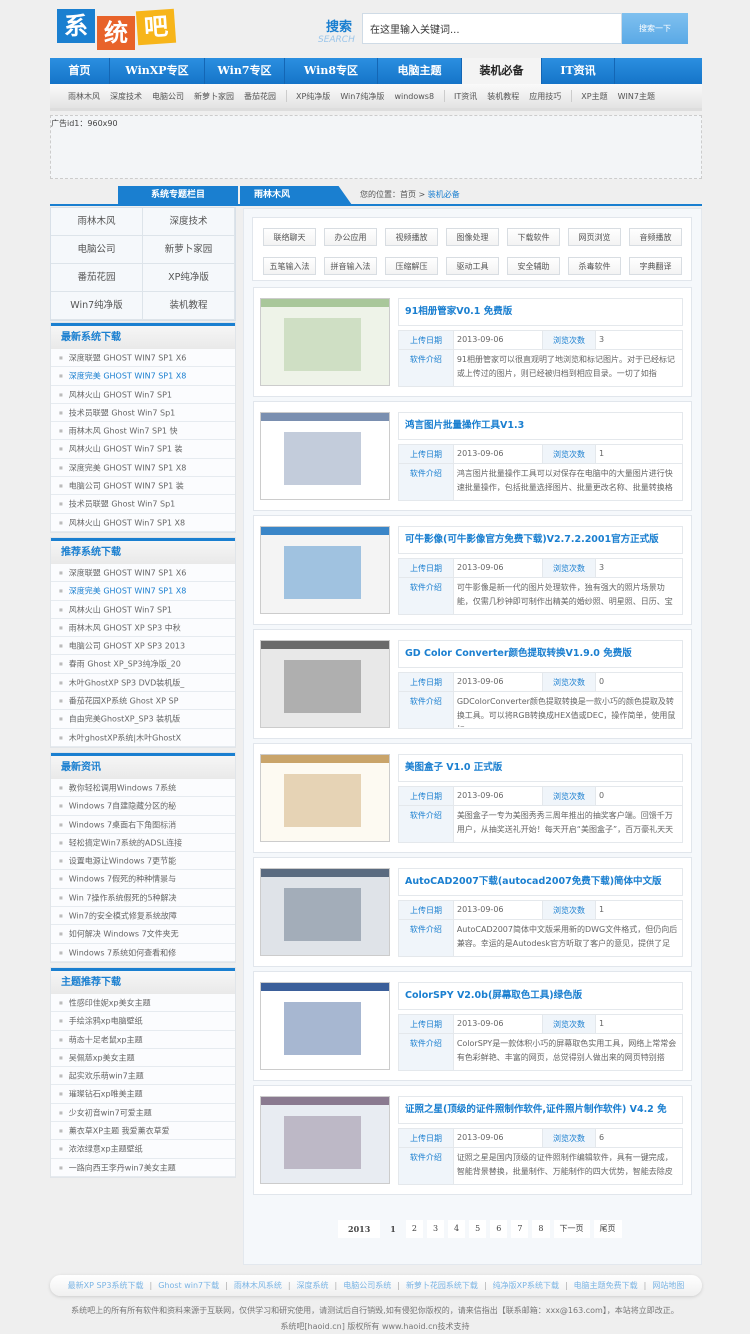 Image resolution: width=750 pixels, height=1334 pixels. I want to click on tag-button: 压缩解压, so click(411, 266).